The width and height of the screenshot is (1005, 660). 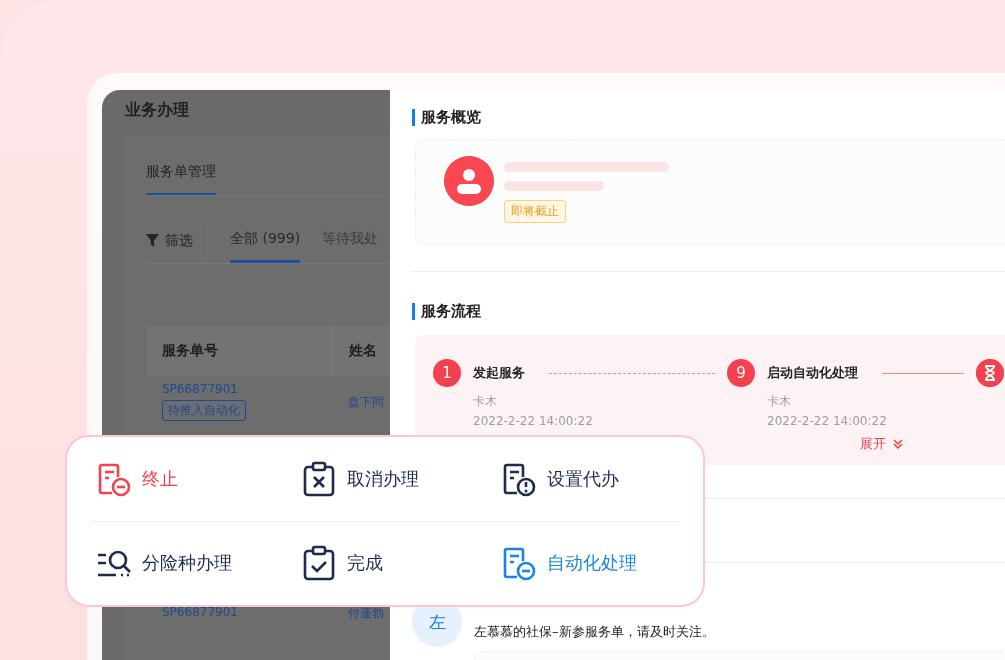 I want to click on action-item: 设置代办, so click(x=587, y=479).